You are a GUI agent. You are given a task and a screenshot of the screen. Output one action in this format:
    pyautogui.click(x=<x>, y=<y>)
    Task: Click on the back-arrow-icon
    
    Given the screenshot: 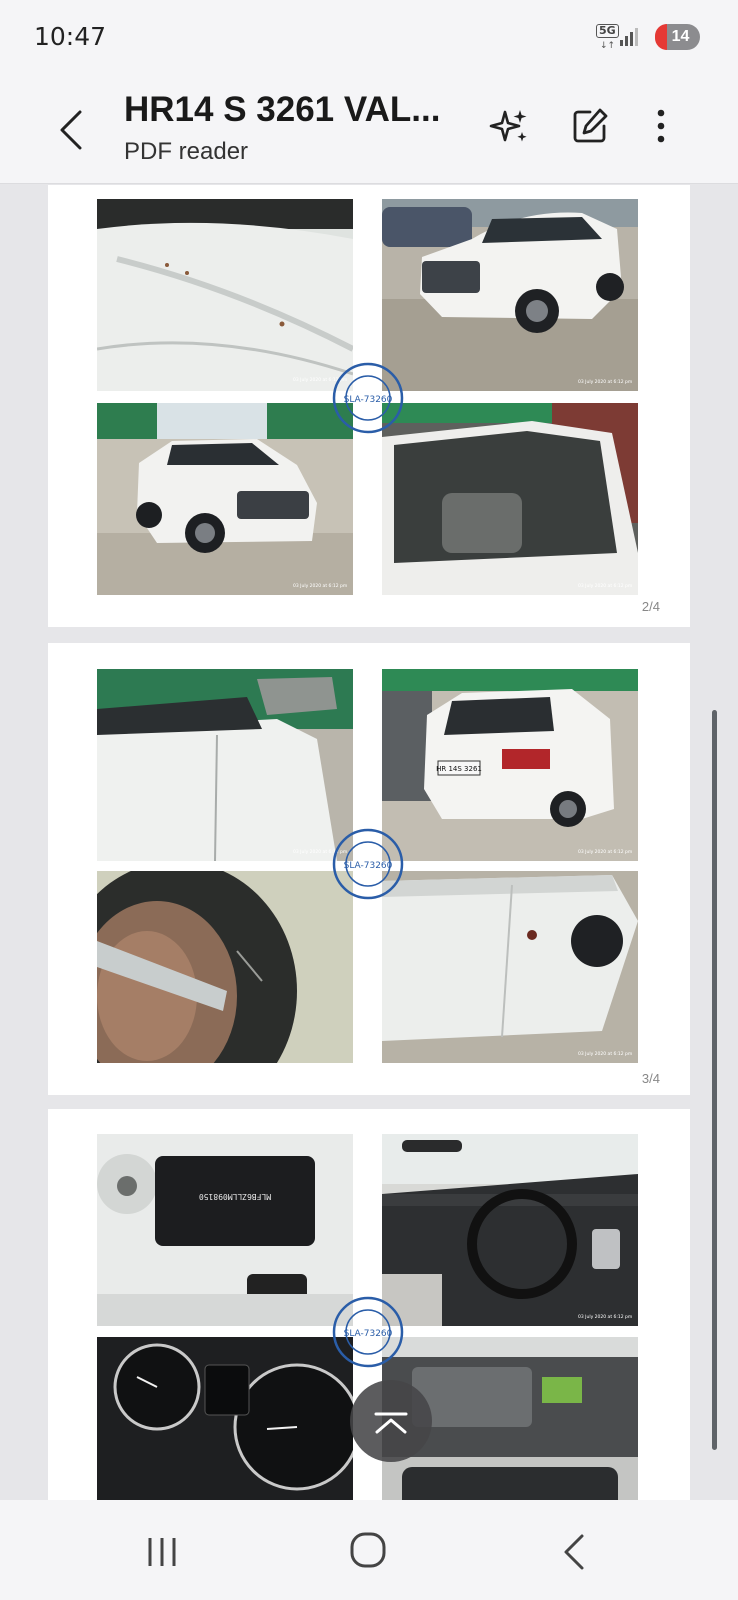 What is the action you would take?
    pyautogui.click(x=71, y=130)
    